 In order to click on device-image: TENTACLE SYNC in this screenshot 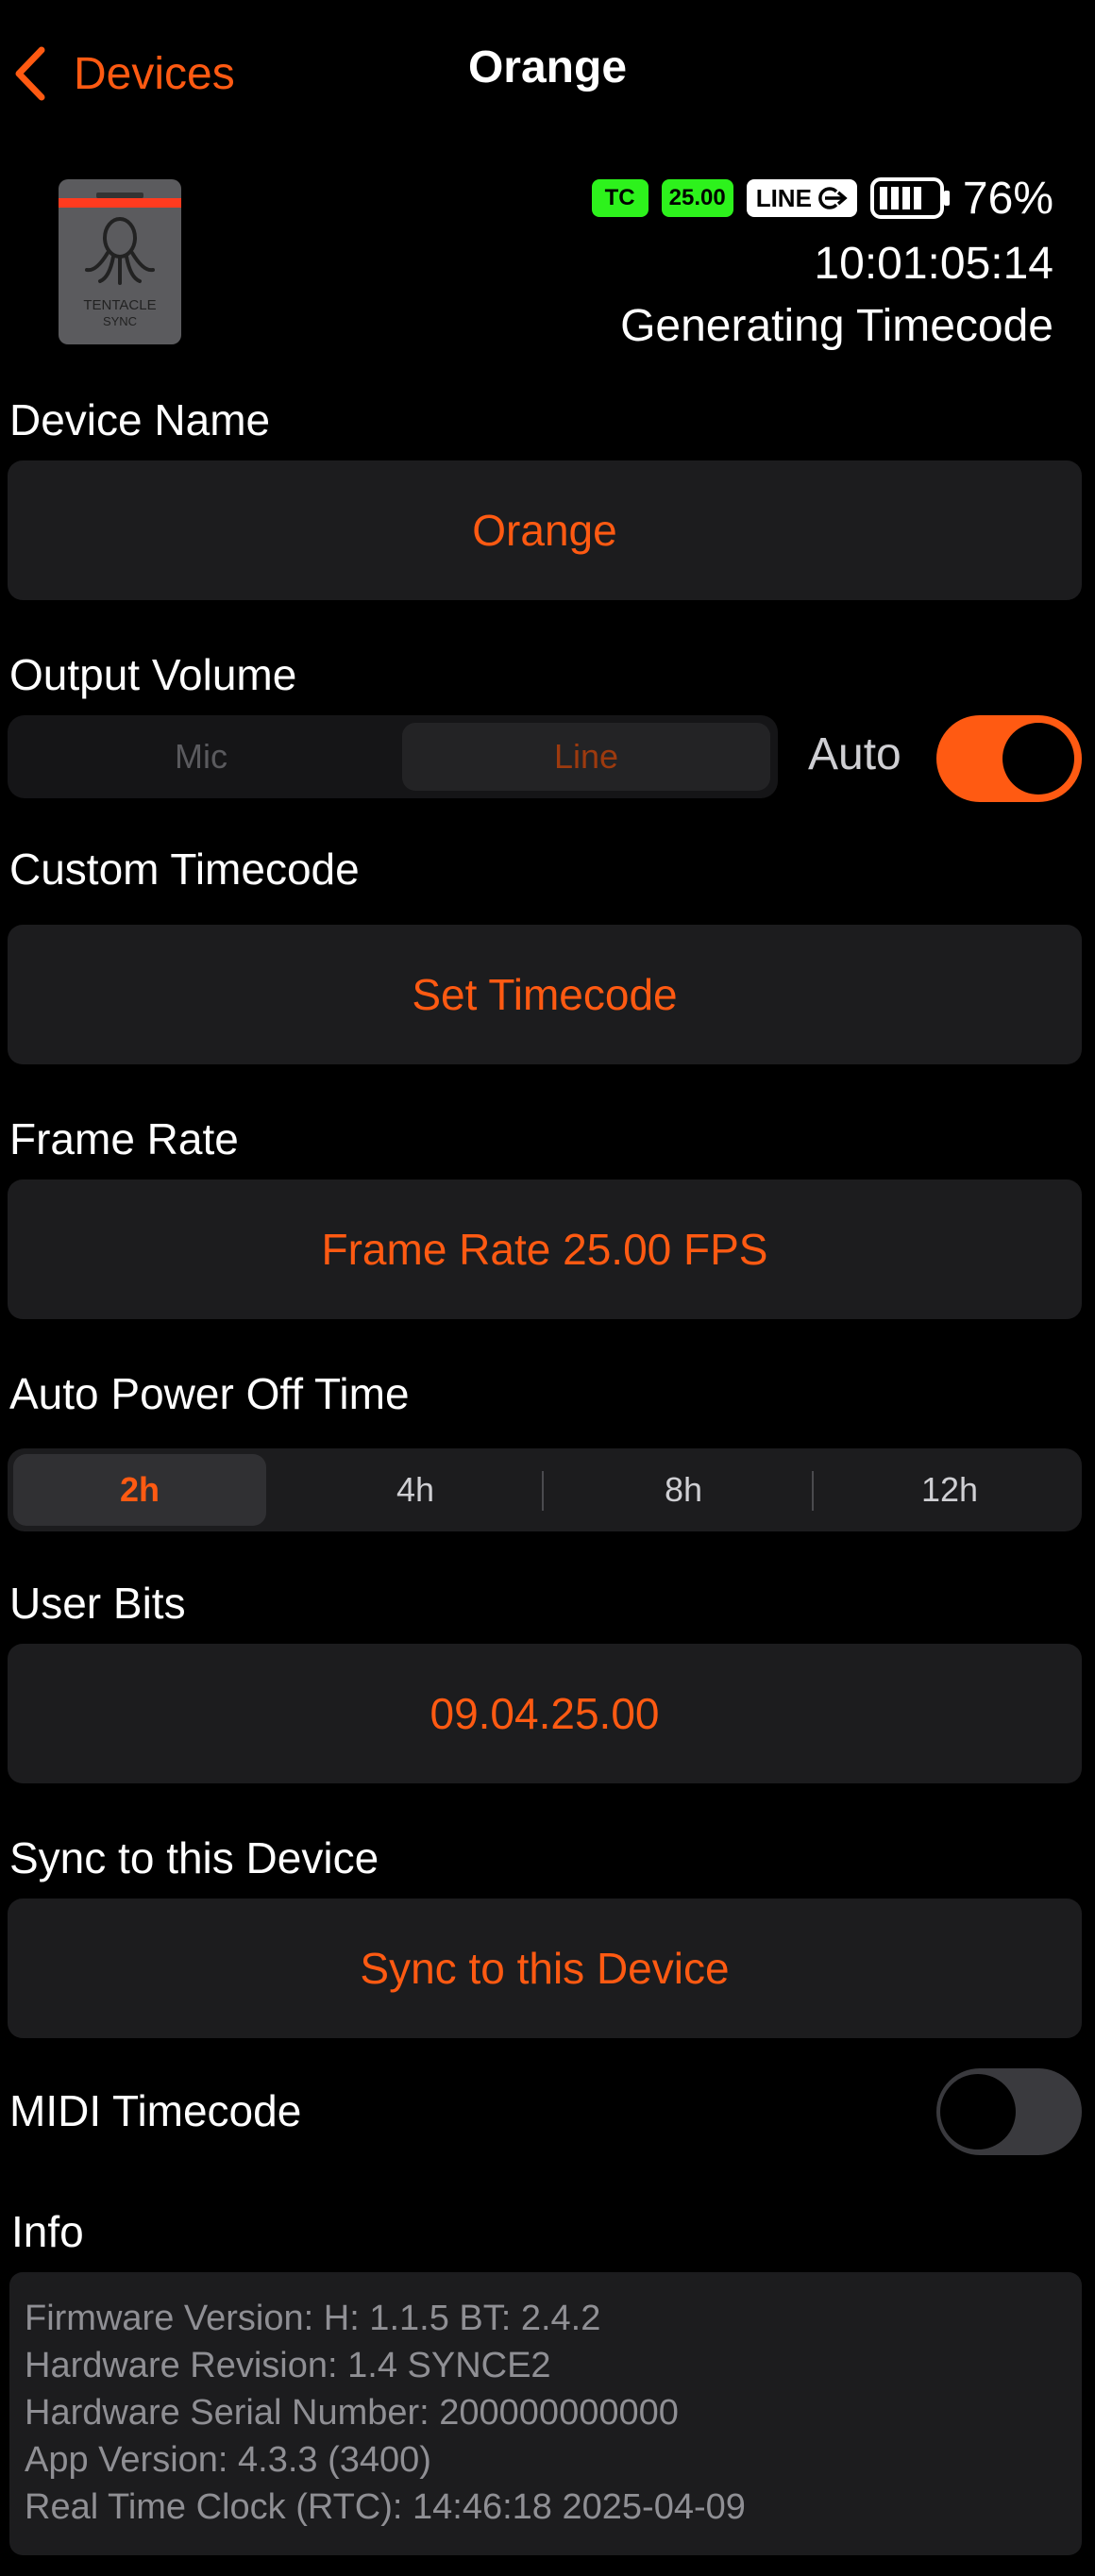, I will do `click(120, 261)`.